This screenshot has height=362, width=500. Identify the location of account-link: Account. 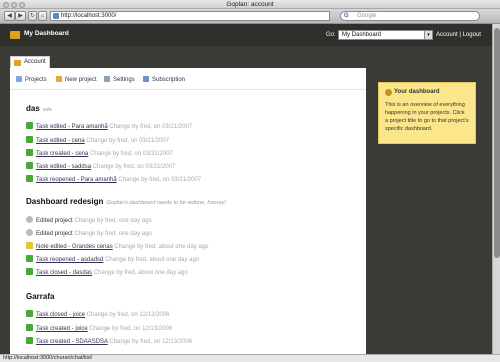
(447, 35).